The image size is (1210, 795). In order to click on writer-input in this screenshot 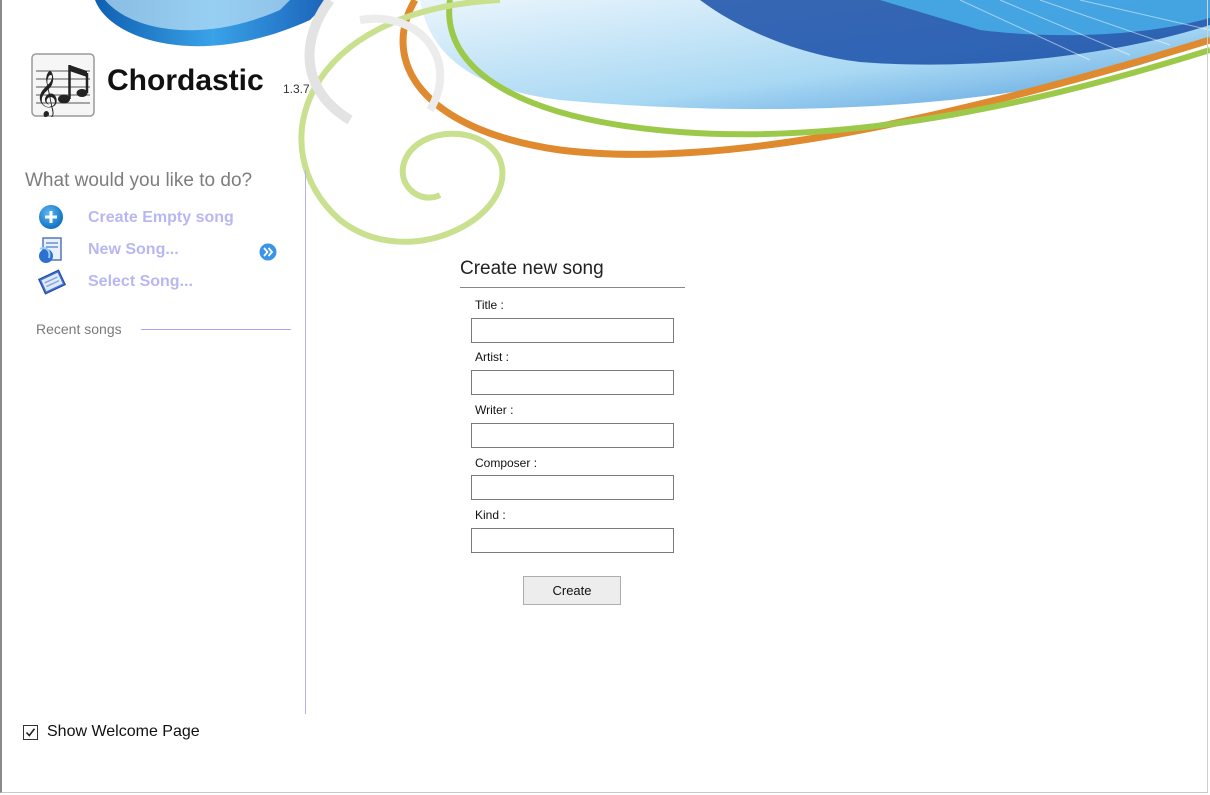, I will do `click(572, 435)`.